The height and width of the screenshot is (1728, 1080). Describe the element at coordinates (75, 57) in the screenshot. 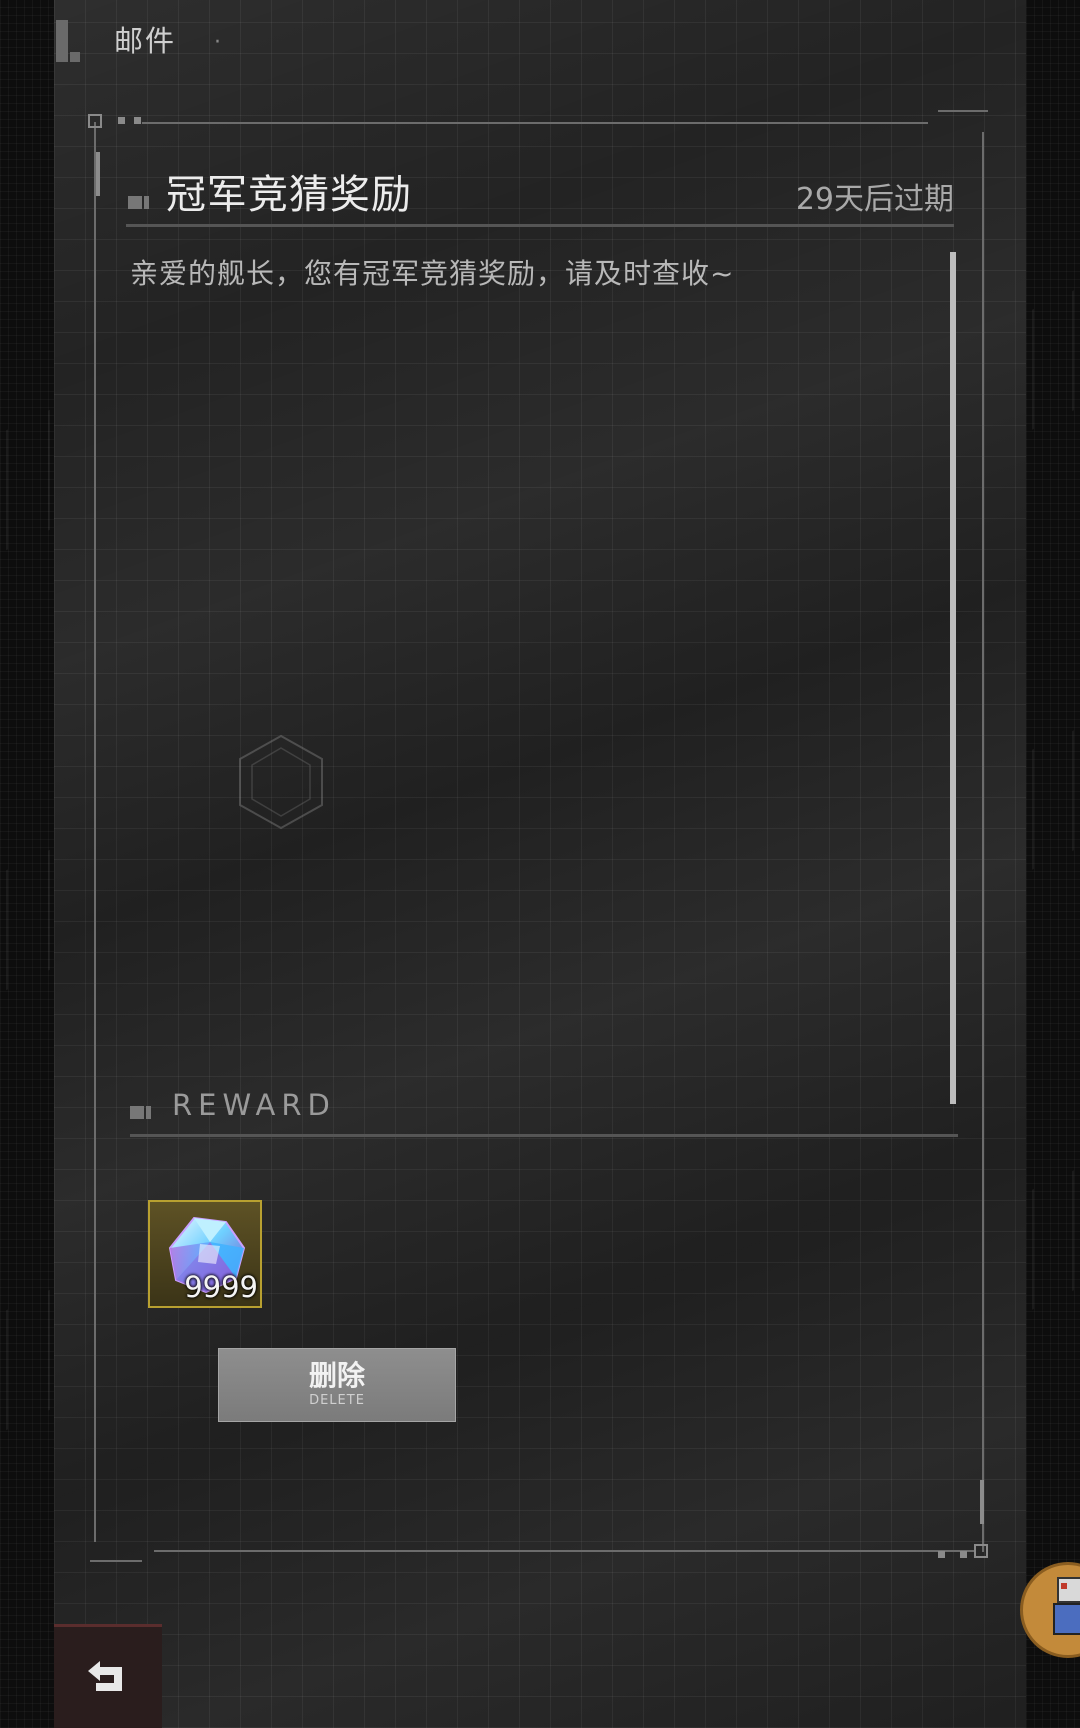

I see `title-accent-dot` at that location.